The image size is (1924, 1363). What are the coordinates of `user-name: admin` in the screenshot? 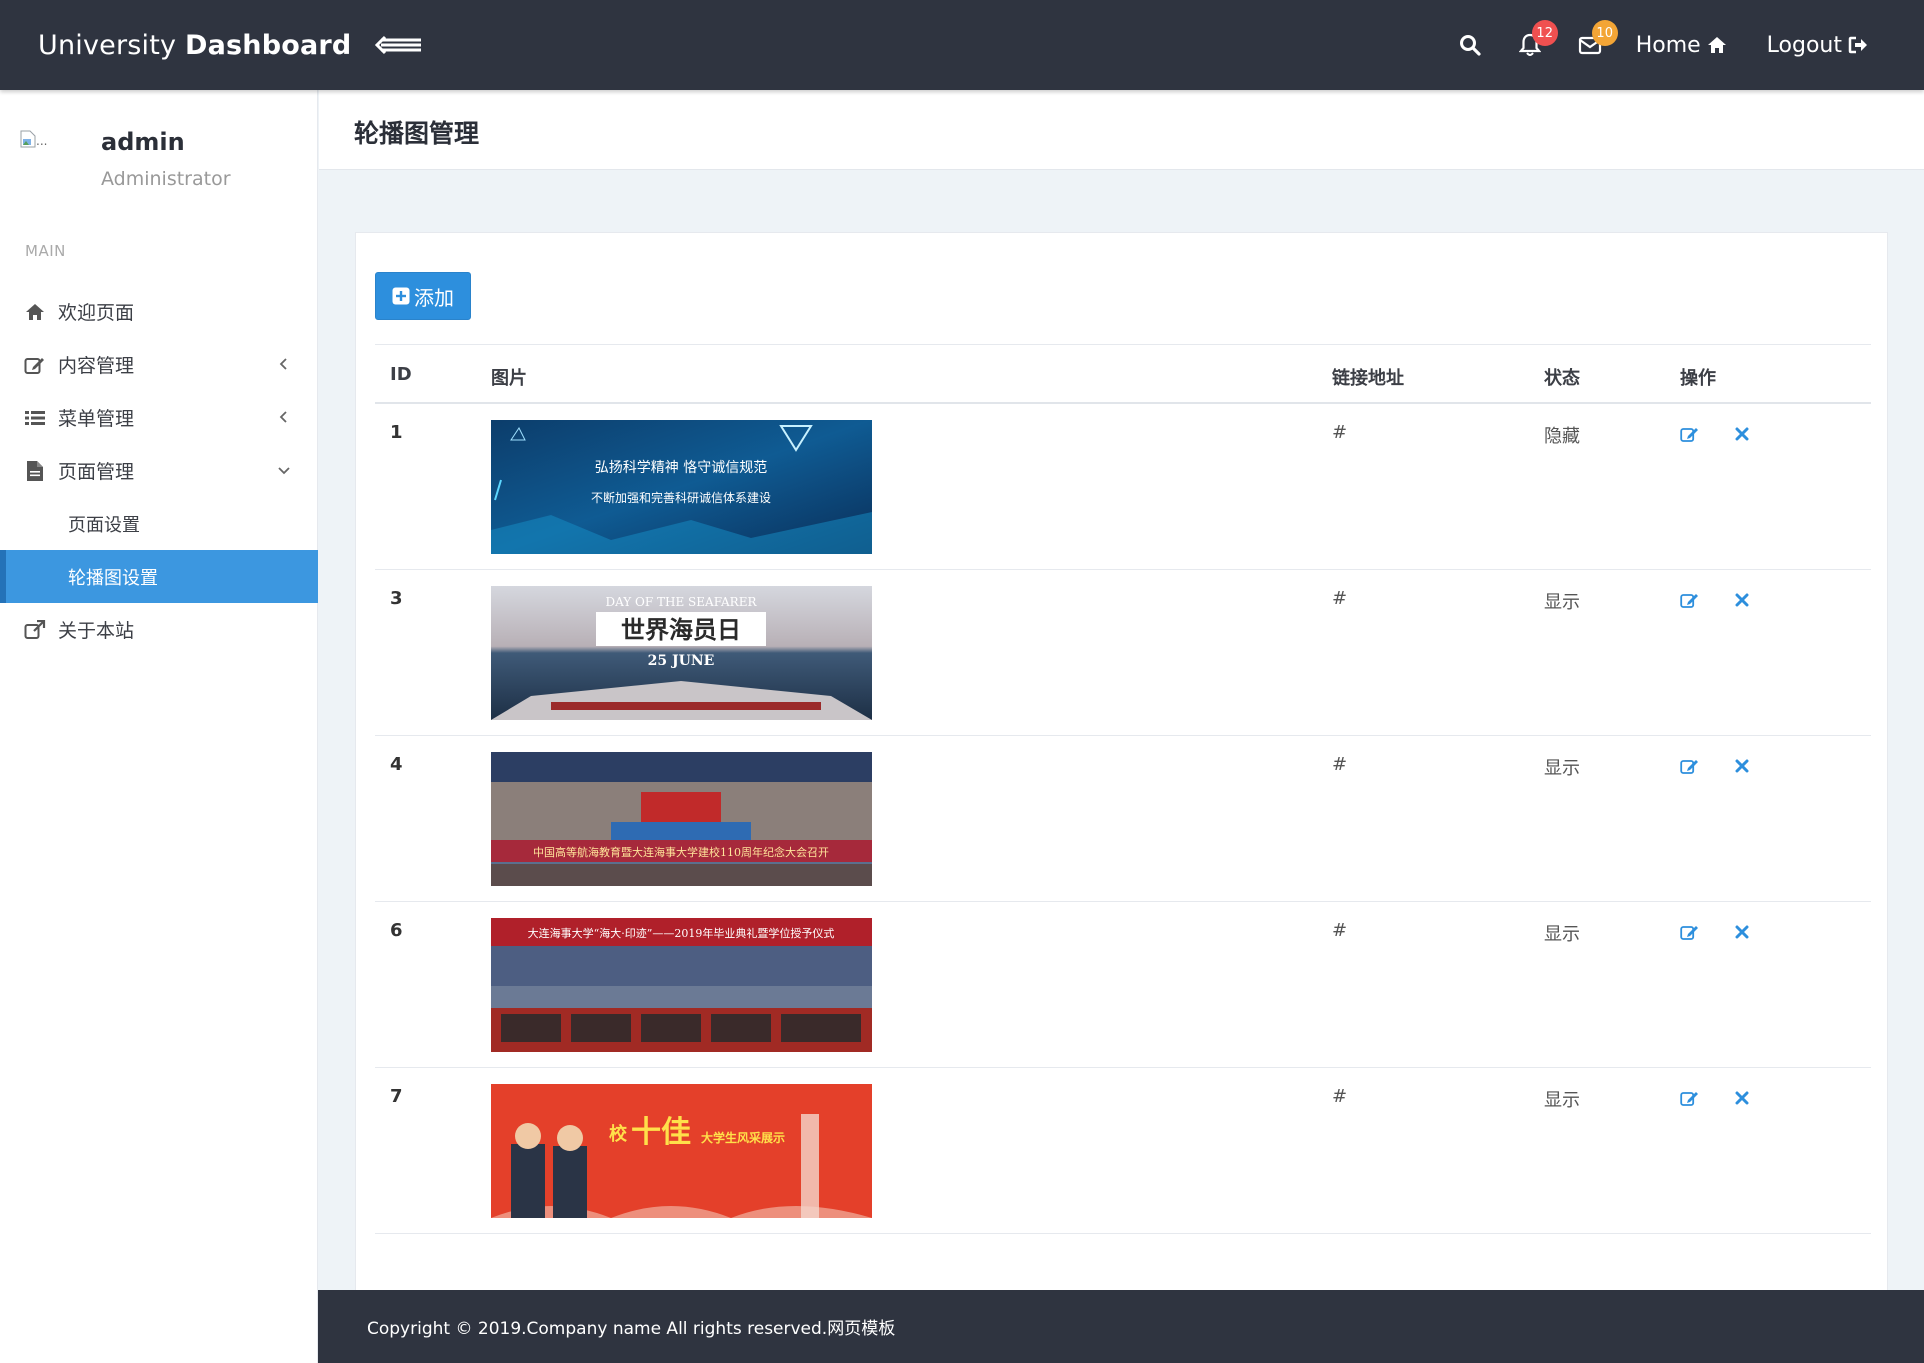 It's located at (143, 142).